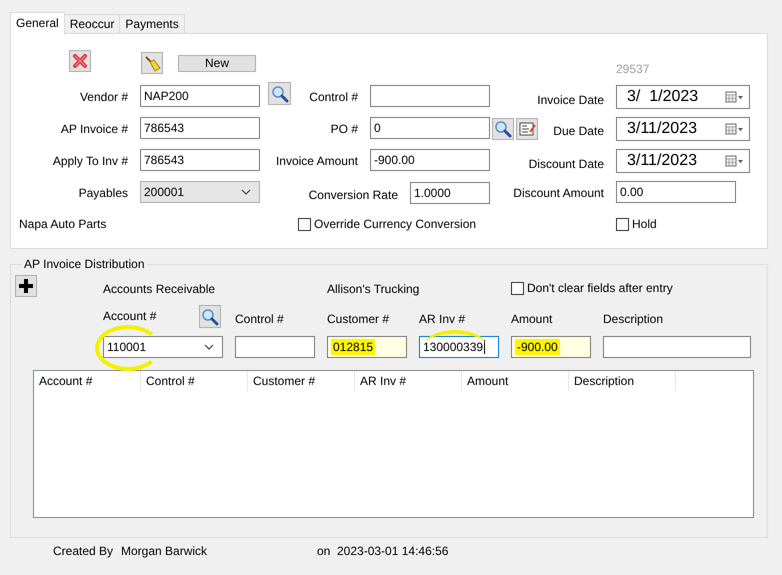 Image resolution: width=782 pixels, height=575 pixels. I want to click on field-label: Conversion Rate, so click(353, 195).